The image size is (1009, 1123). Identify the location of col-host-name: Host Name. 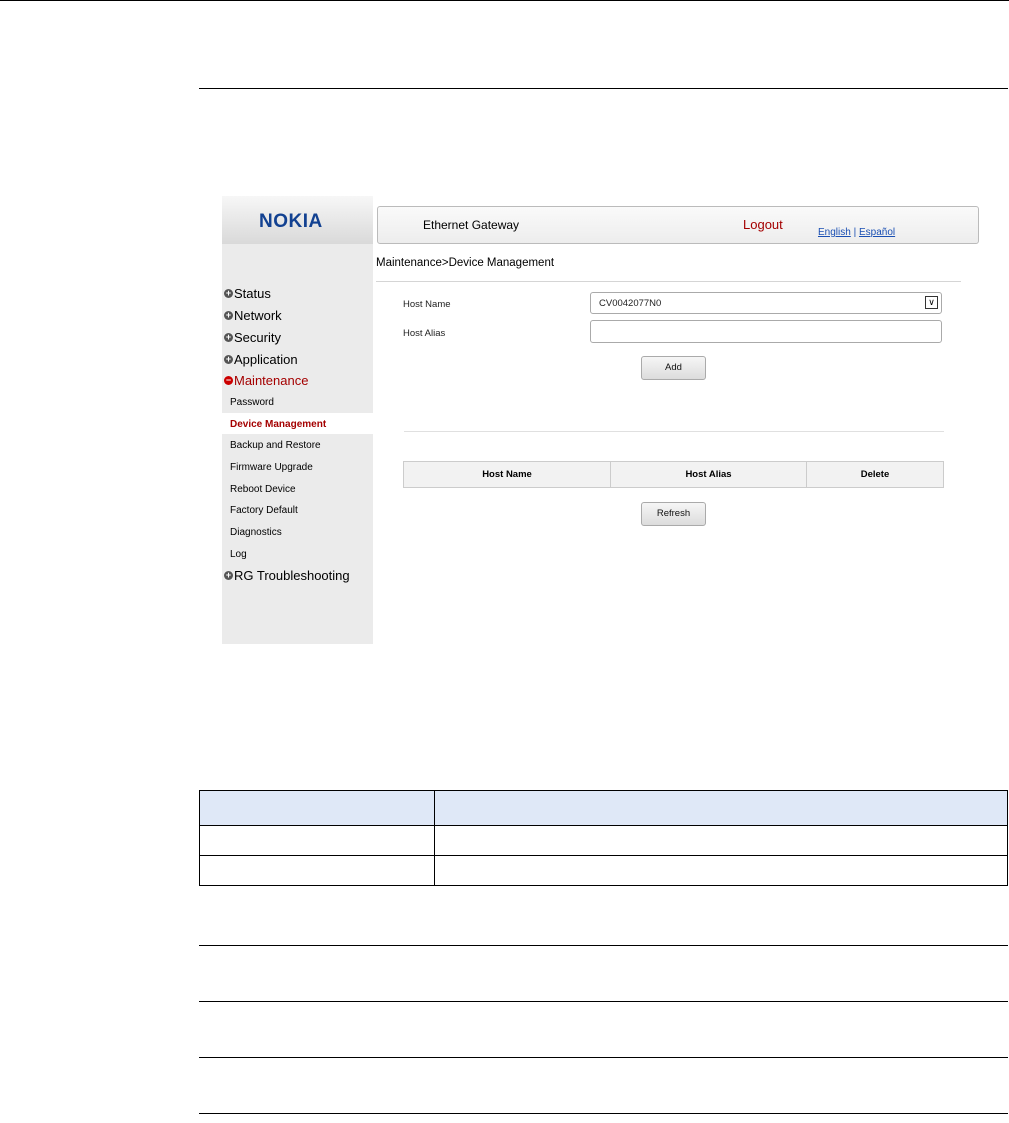
(507, 474).